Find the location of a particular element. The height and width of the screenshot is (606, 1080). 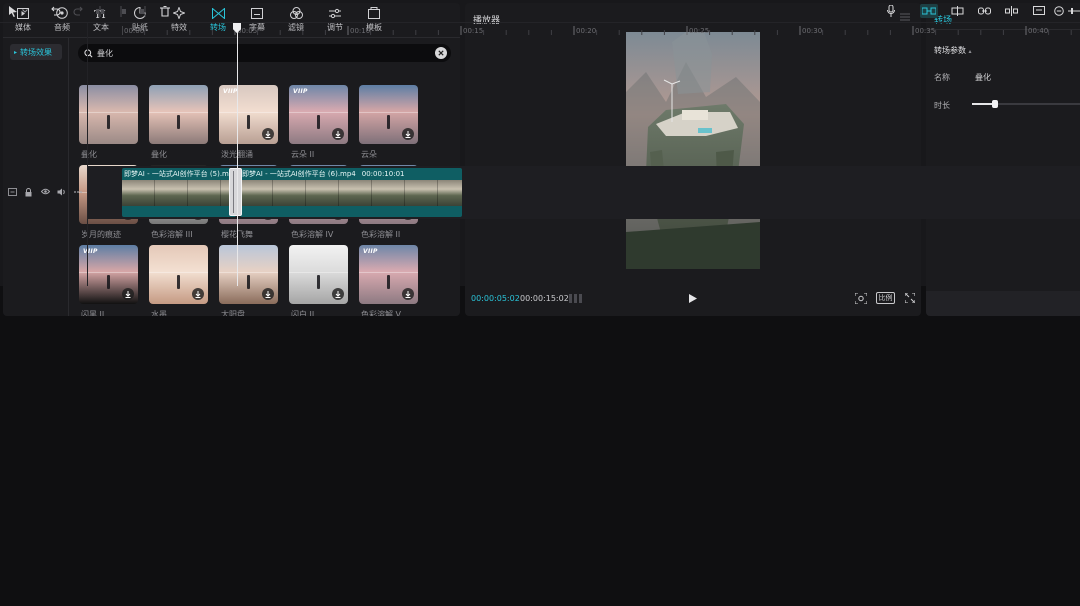

search-icon is located at coordinates (88, 53).